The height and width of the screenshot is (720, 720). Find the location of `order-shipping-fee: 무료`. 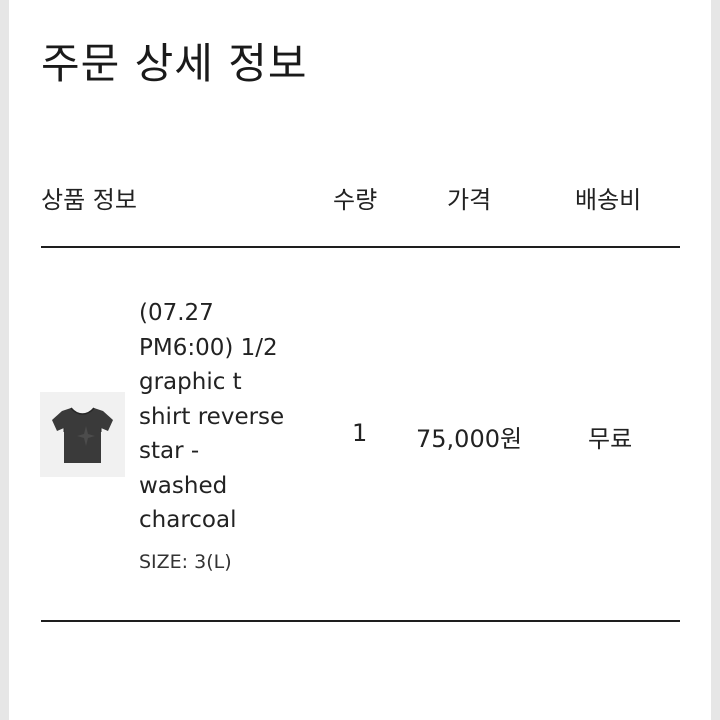

order-shipping-fee: 무료 is located at coordinates (610, 439).